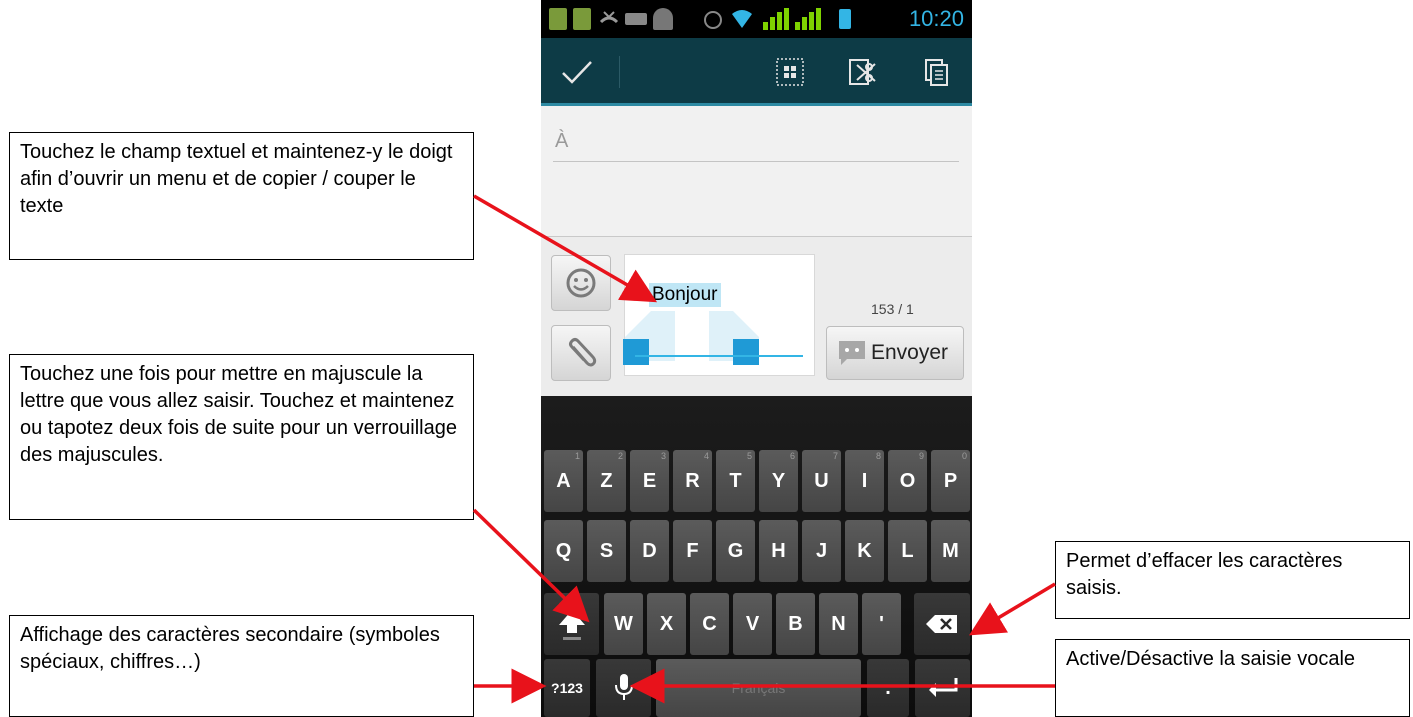 The width and height of the screenshot is (1413, 717). I want to click on arrow-delete, so click(1012, 609).